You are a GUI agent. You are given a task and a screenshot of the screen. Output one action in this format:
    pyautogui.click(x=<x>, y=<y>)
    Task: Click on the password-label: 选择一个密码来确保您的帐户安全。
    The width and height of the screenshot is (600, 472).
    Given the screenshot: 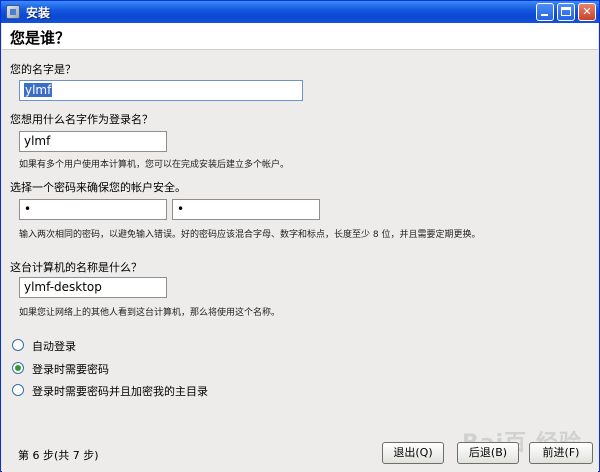 What is the action you would take?
    pyautogui.click(x=98, y=187)
    